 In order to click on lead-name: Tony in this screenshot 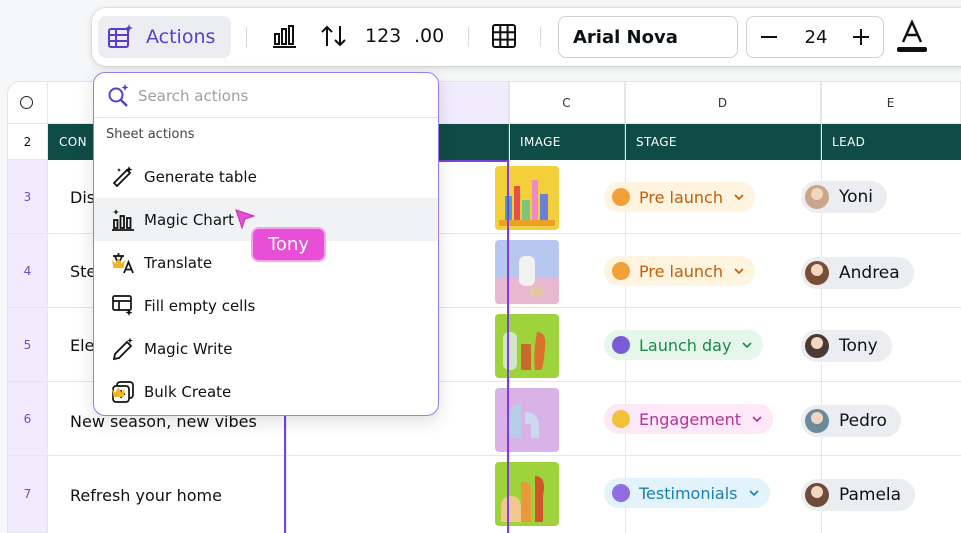, I will do `click(858, 346)`.